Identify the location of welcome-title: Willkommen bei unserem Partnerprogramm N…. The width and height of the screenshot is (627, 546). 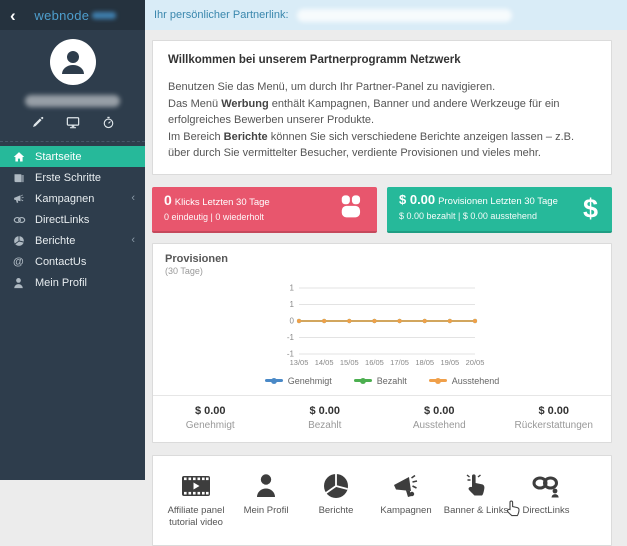
(314, 60).